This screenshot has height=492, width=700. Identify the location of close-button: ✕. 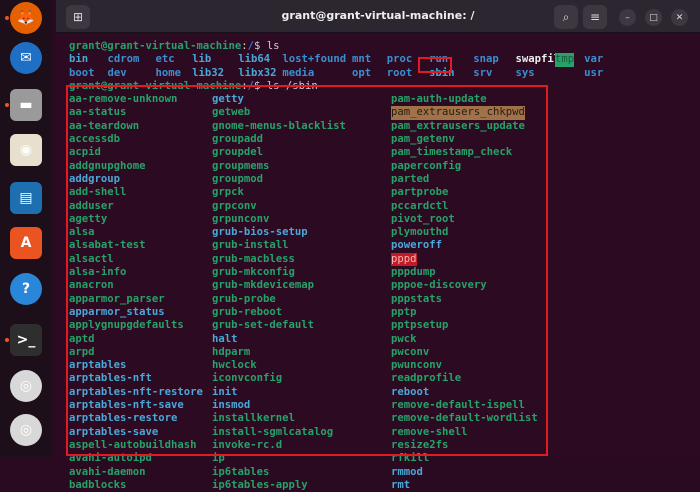
(679, 17).